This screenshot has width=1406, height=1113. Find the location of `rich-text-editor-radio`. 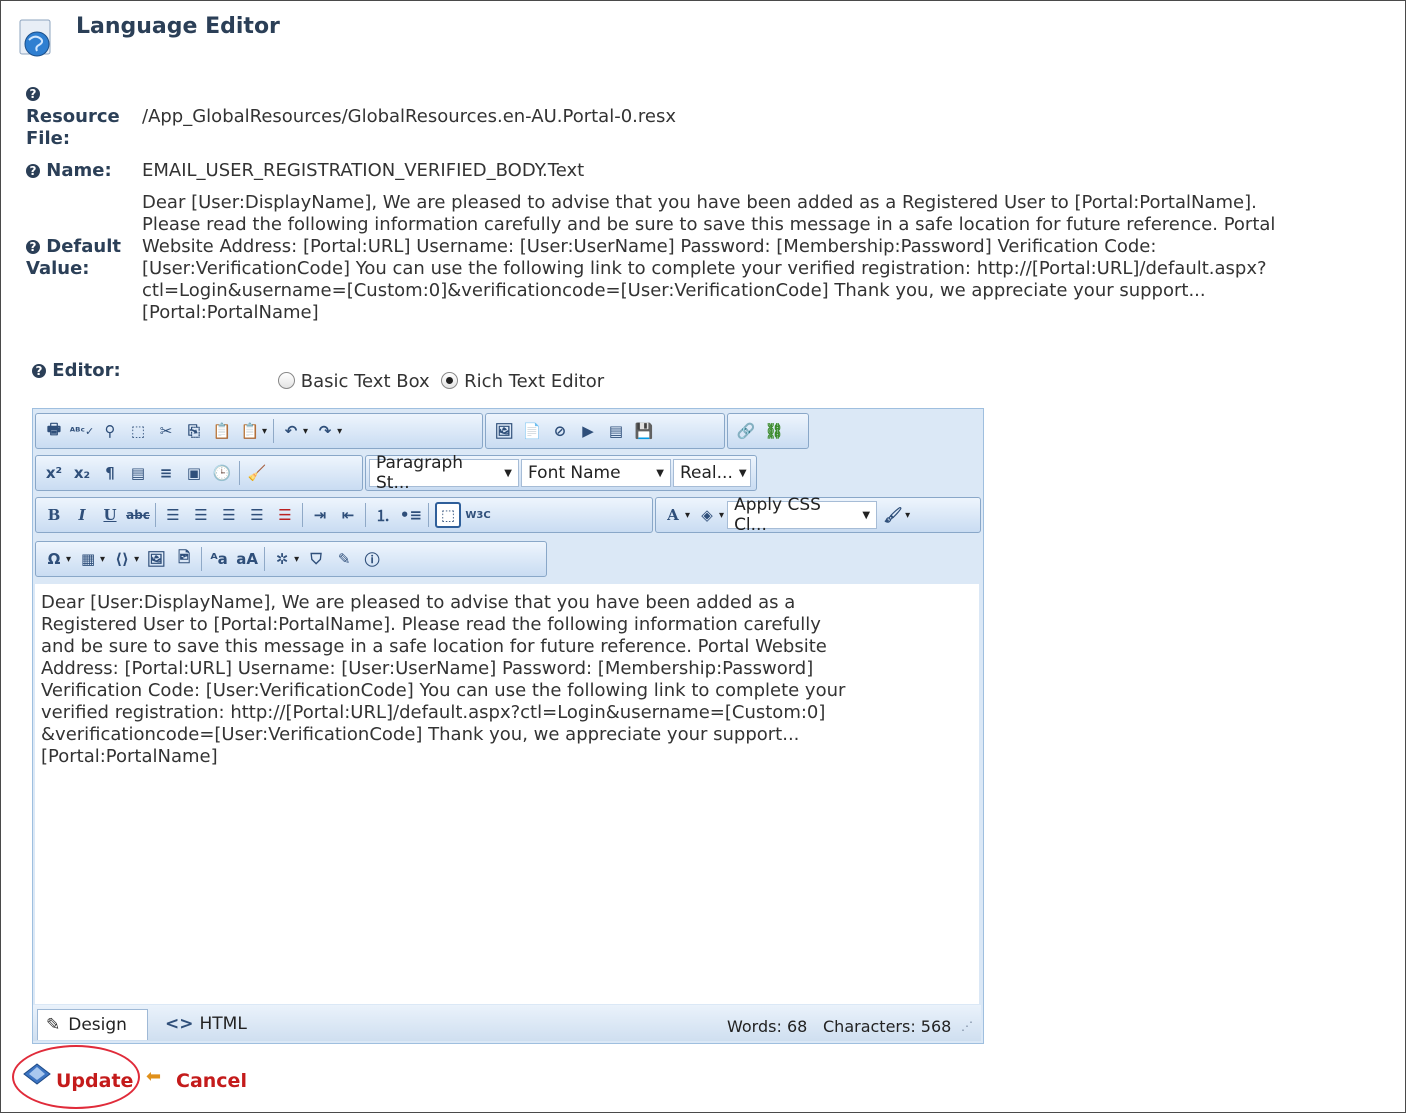

rich-text-editor-radio is located at coordinates (450, 380).